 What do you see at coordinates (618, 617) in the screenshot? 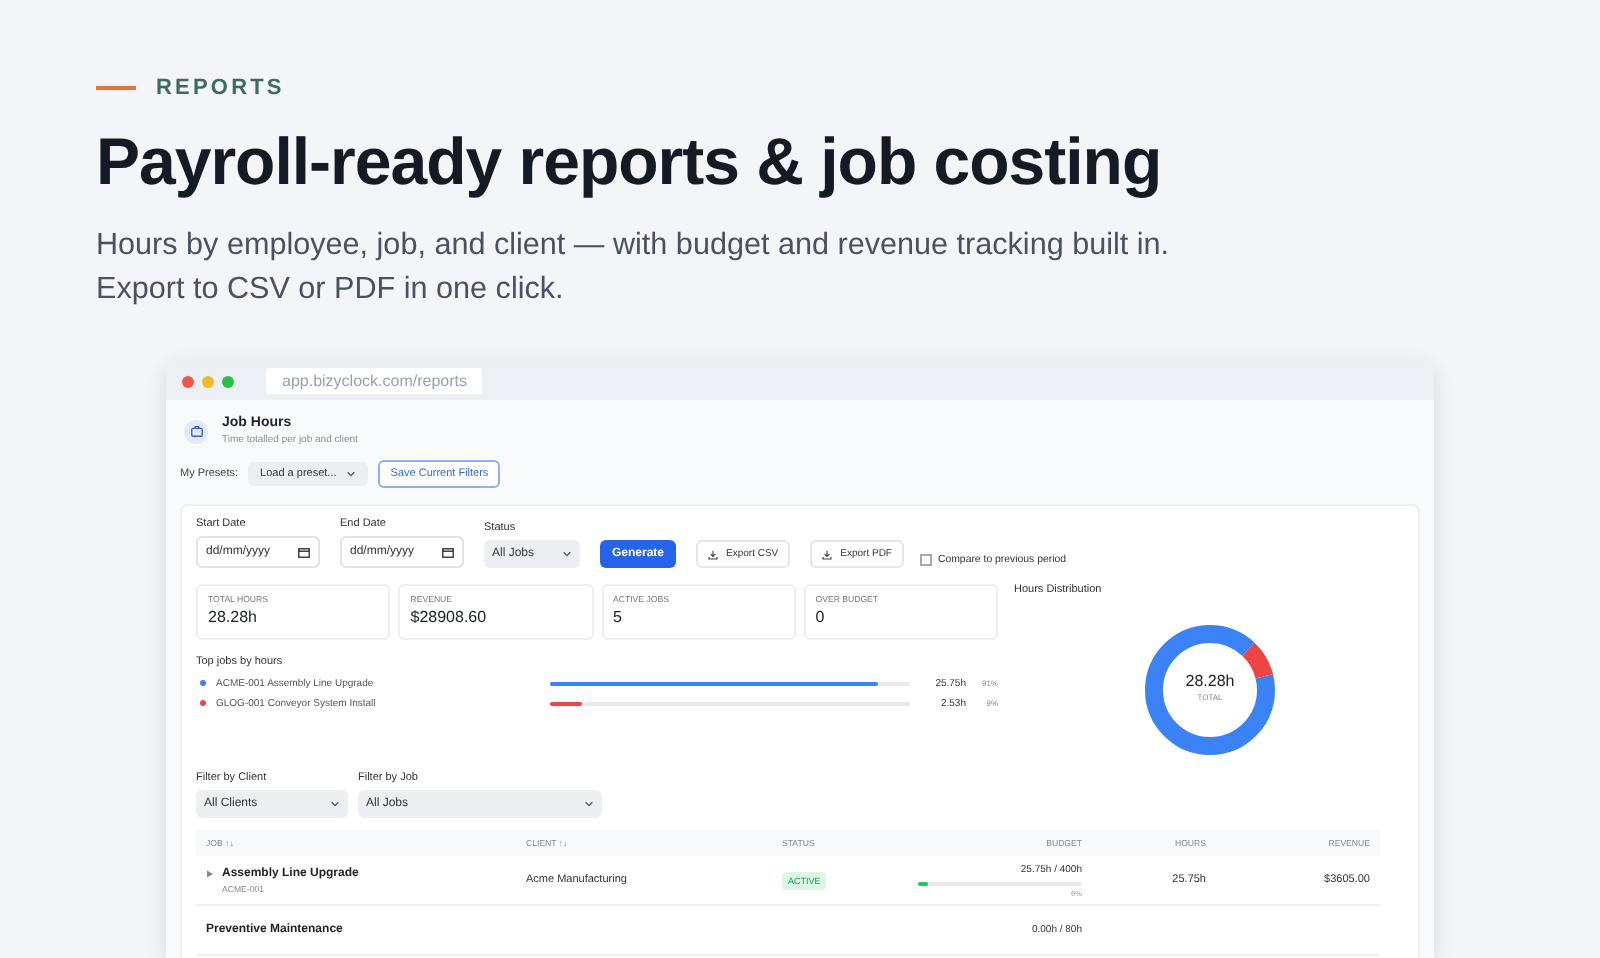
I see `stat-value: 5` at bounding box center [618, 617].